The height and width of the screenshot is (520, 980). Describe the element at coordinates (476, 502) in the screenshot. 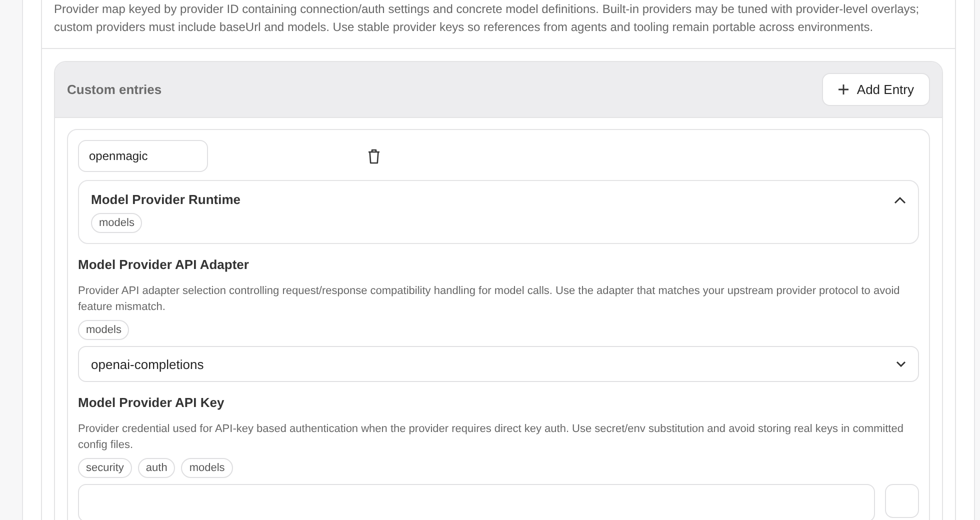

I see `api-key-input-field` at that location.